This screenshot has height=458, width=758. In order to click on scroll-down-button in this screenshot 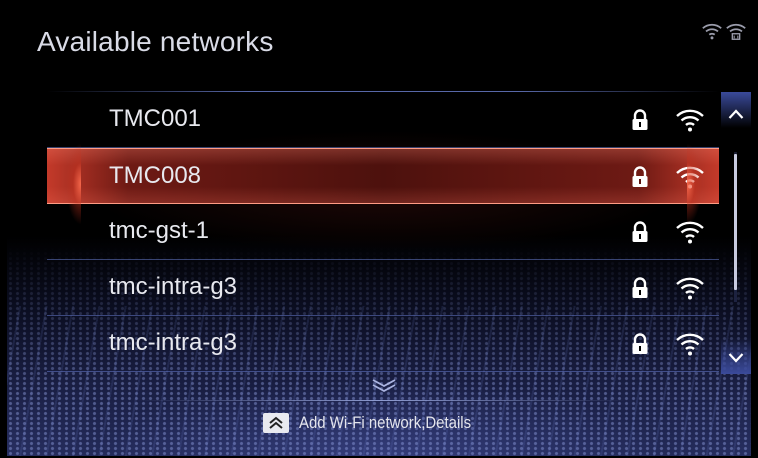, I will do `click(736, 356)`.